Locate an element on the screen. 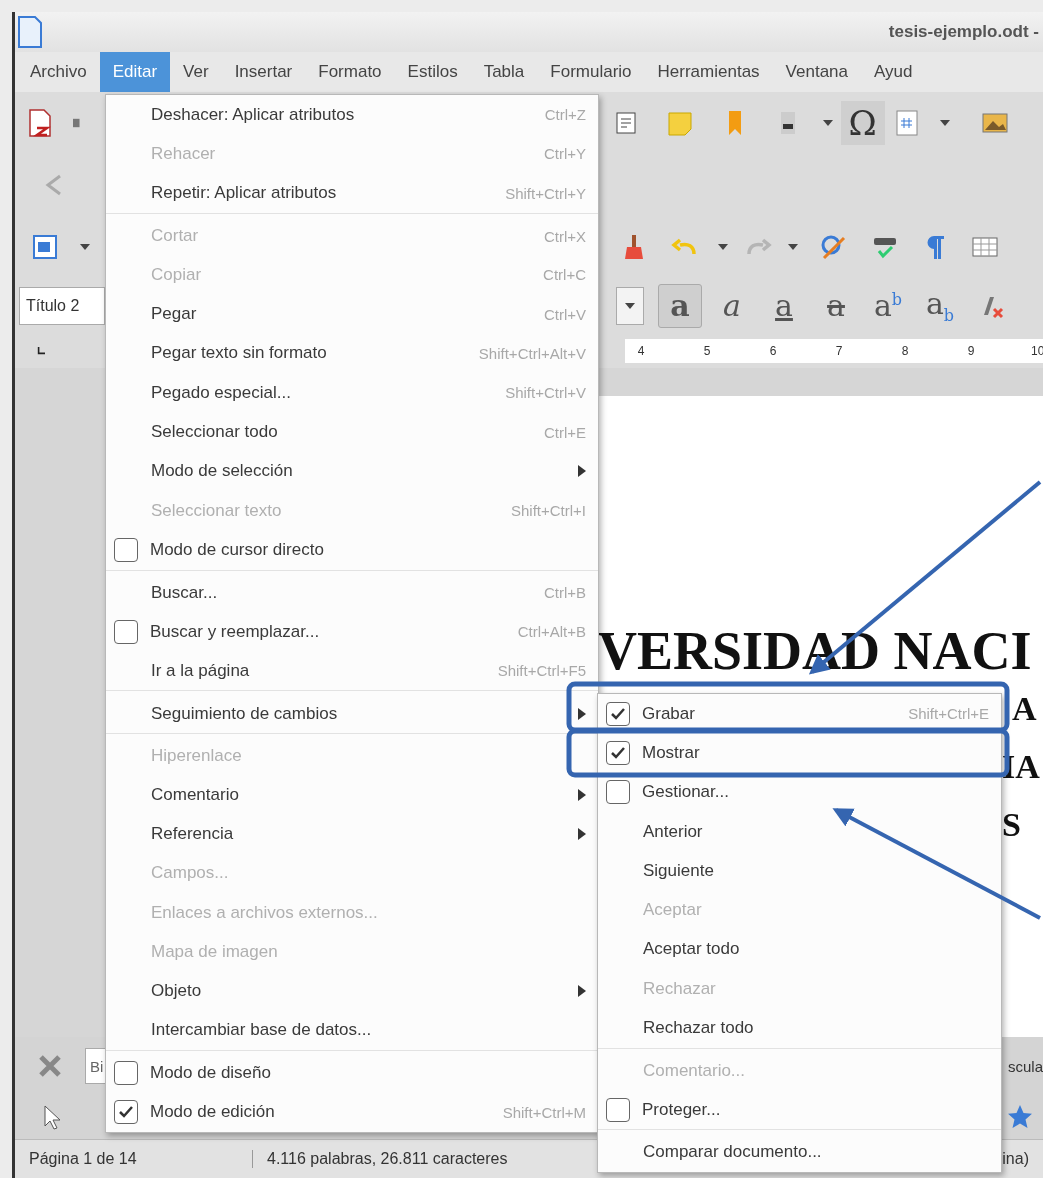 This screenshot has width=1043, height=1178. menu-item: Modo de diseño is located at coordinates (352, 1071).